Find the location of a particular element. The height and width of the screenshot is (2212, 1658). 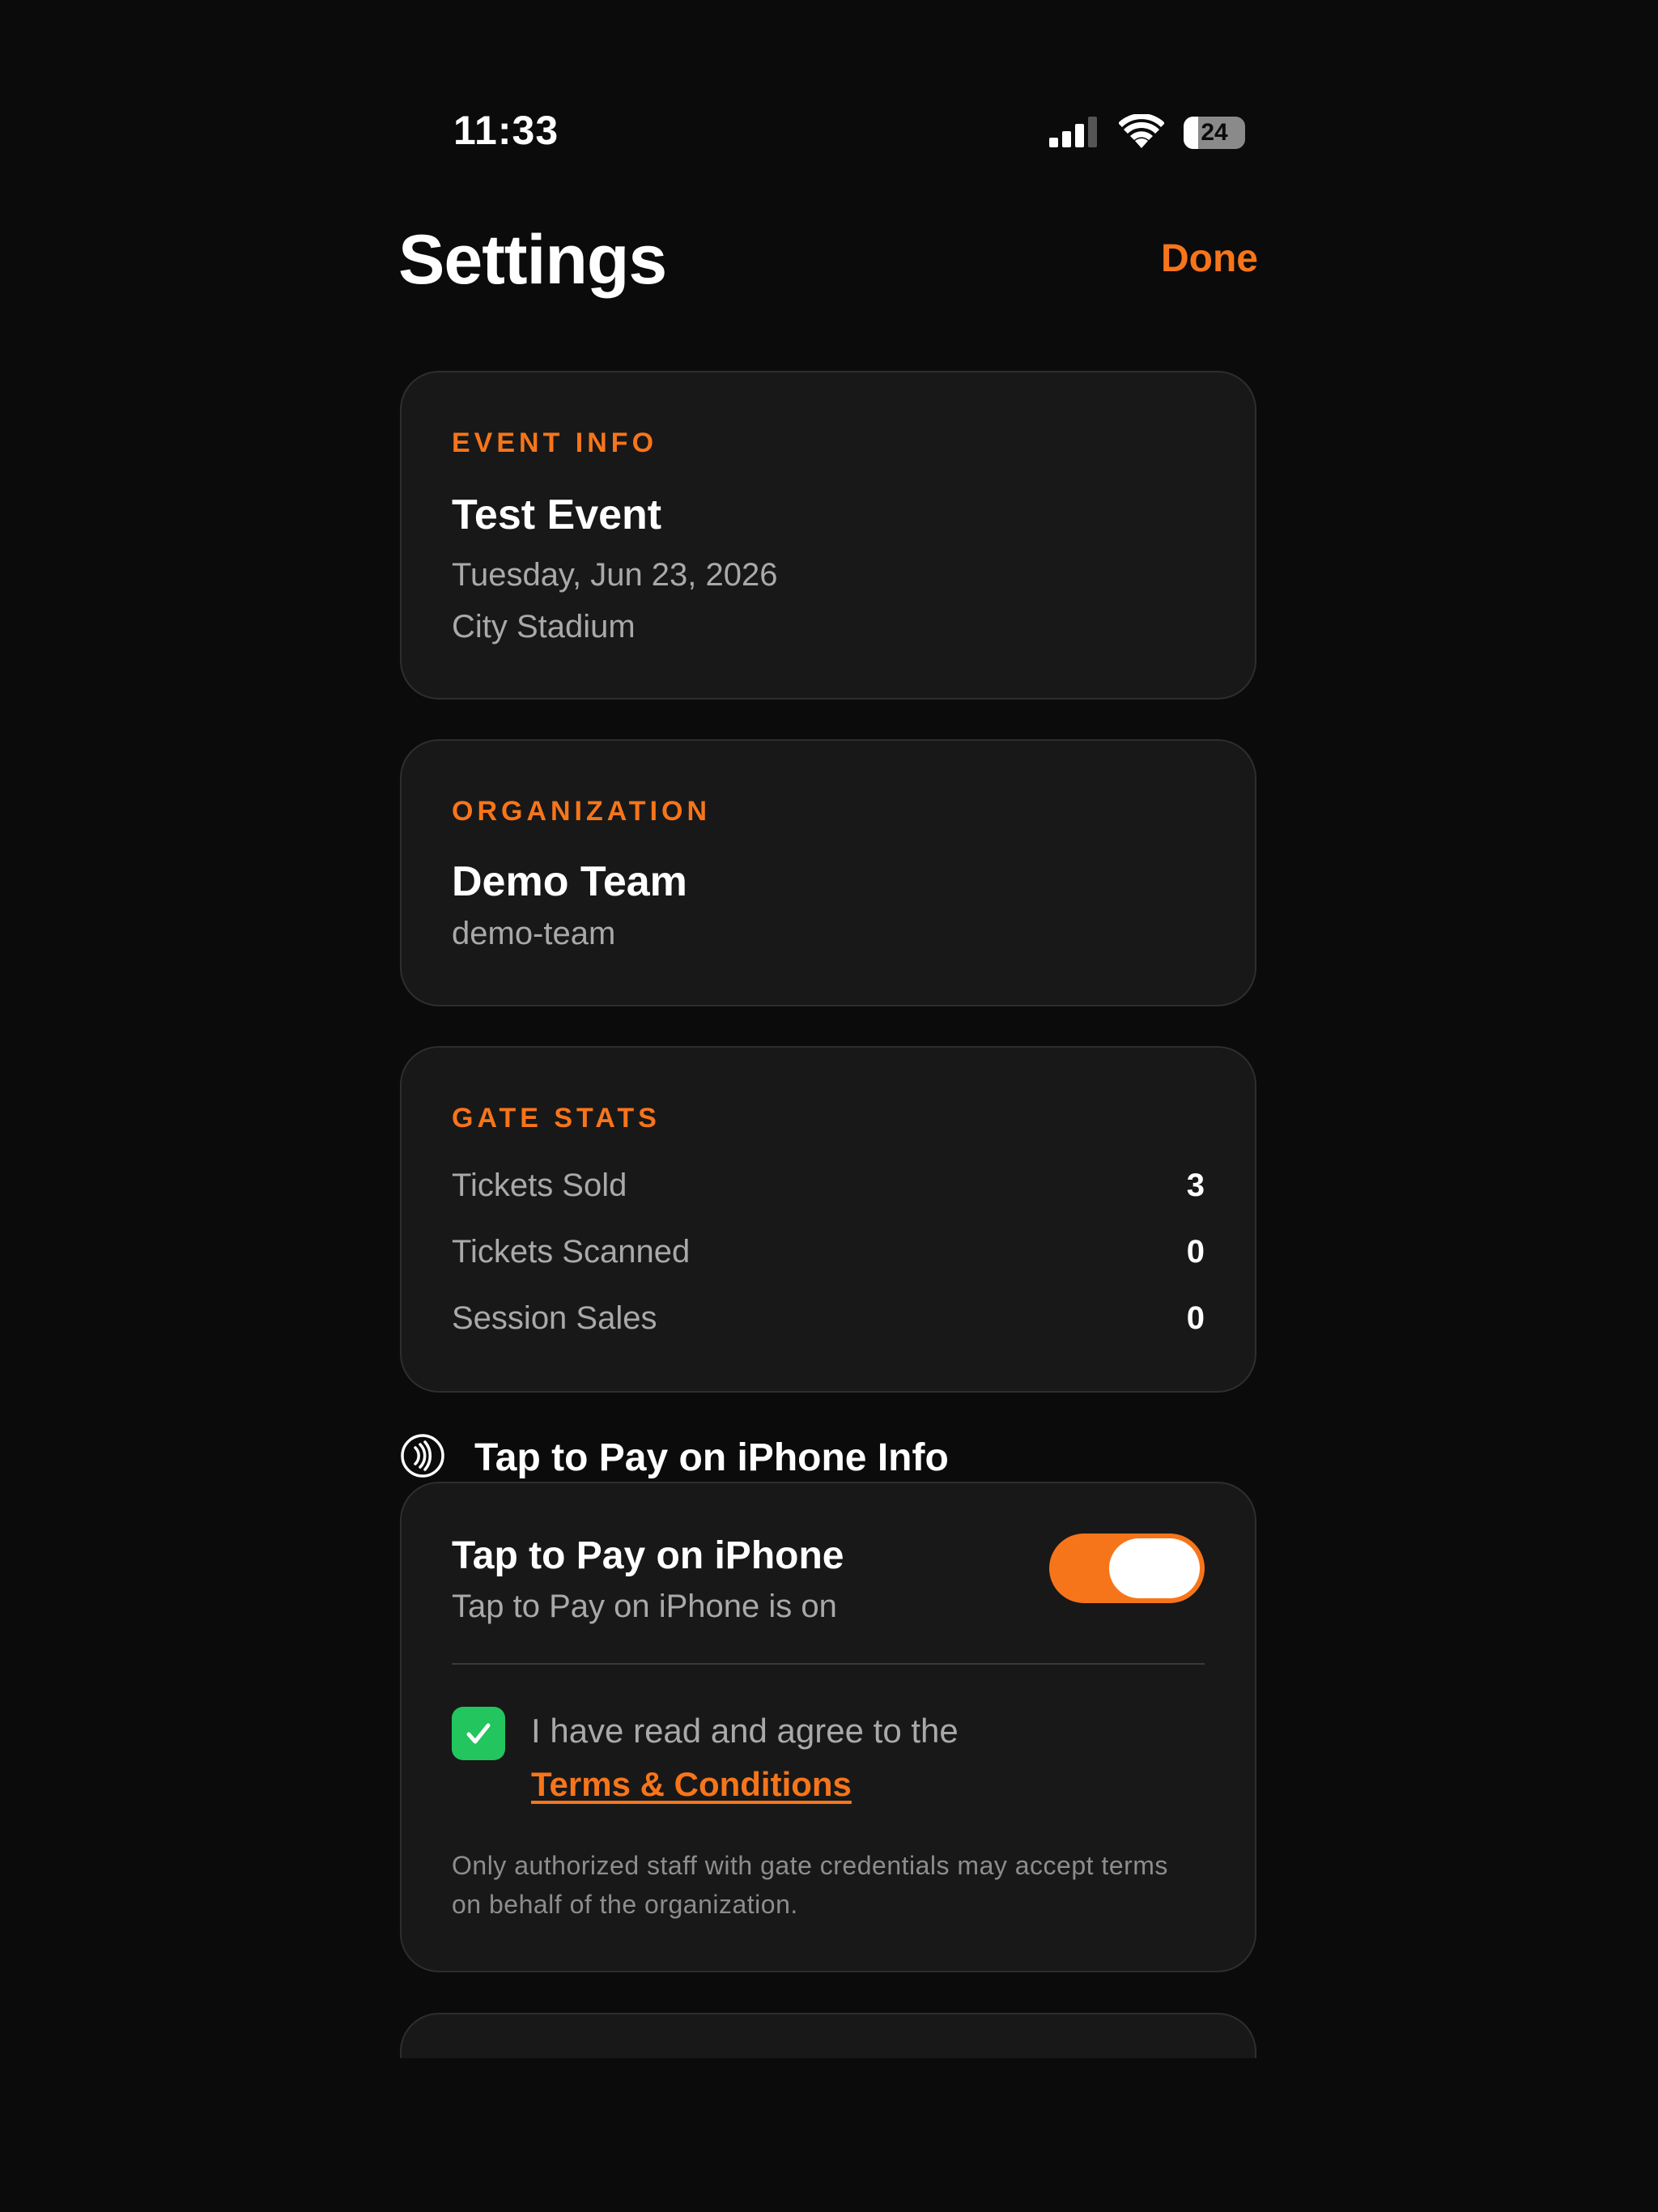

terms-checkbox is located at coordinates (478, 1733).